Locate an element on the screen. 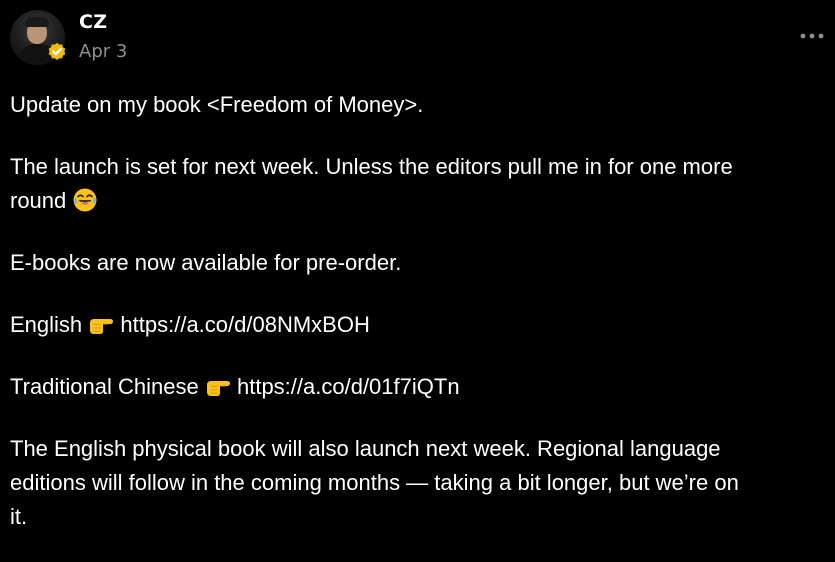 The image size is (835, 562). author-name: CZ is located at coordinates (93, 22).